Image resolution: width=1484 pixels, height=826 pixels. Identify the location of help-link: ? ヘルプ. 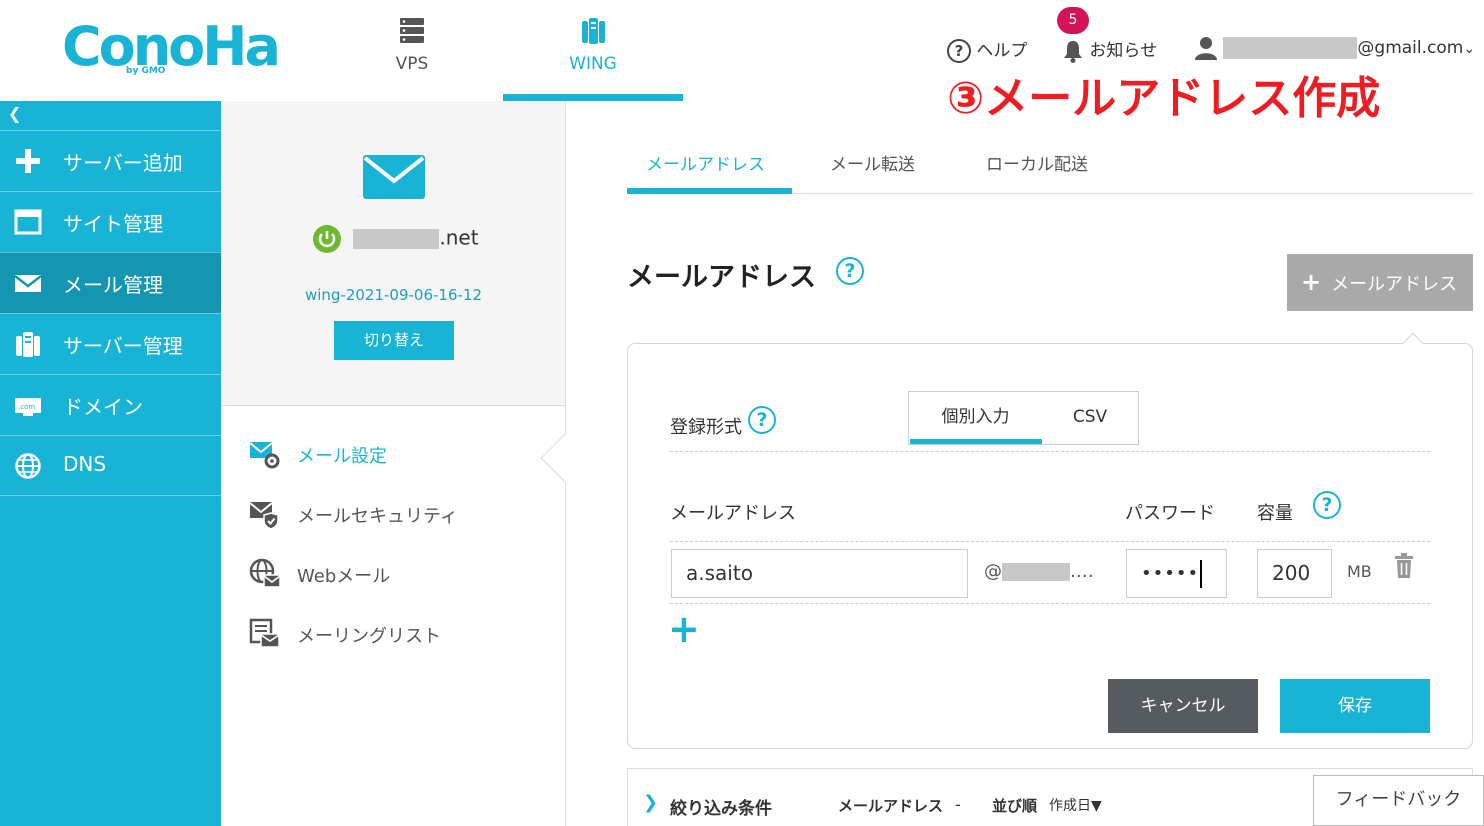
(987, 49).